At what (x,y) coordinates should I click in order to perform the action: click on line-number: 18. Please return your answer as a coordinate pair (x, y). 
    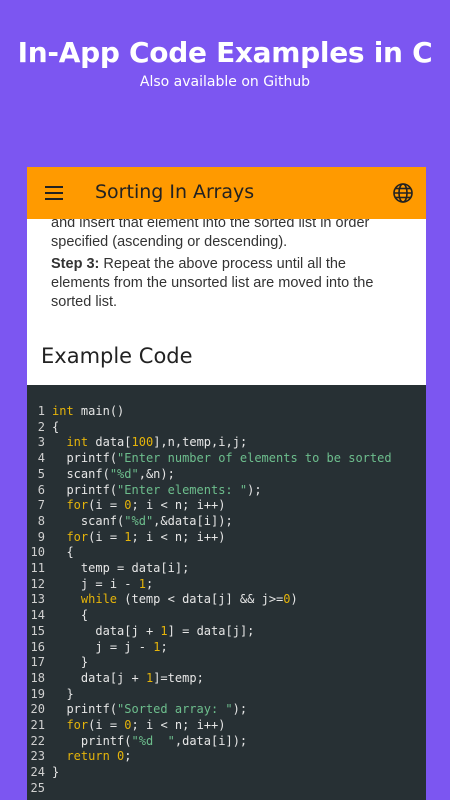
    Looking at the image, I should click on (37, 677).